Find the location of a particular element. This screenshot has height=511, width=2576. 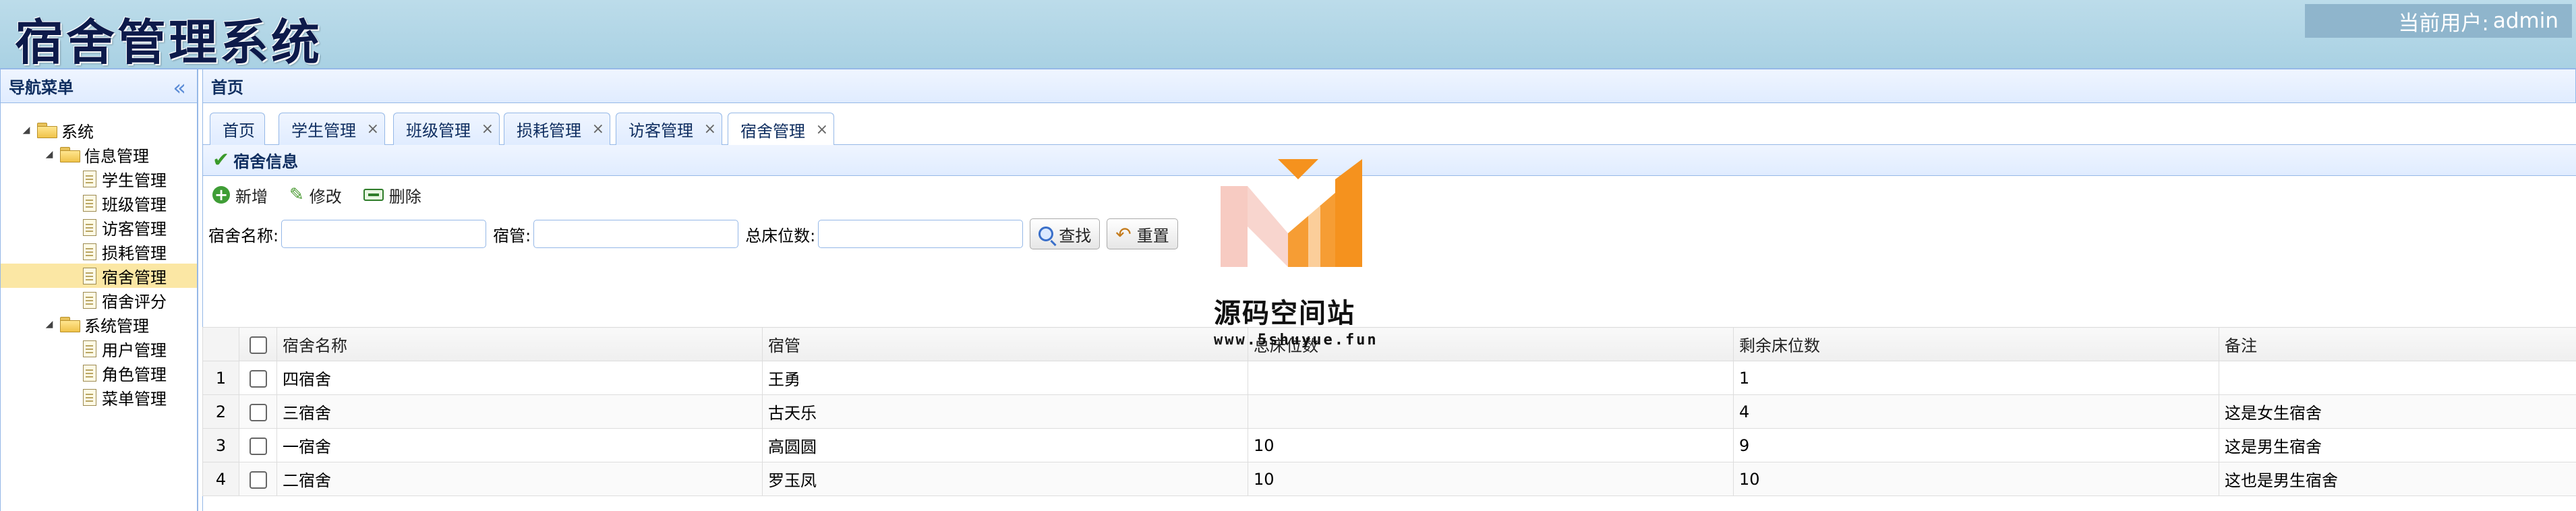

search-form: 宿舍名称: 宿管: 总床位数: 查找 ↶ 重置 is located at coordinates (1389, 234).